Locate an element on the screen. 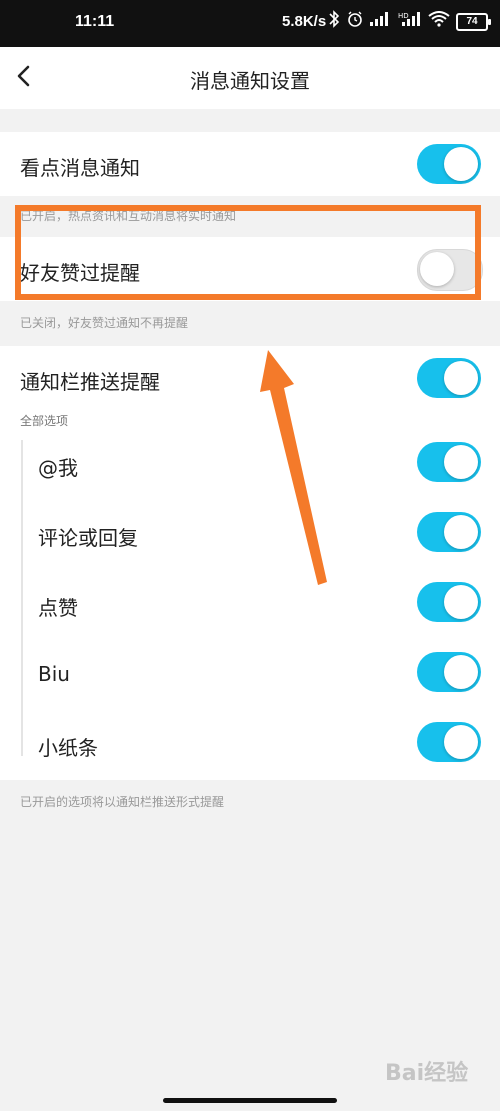  option-row-like: 点赞 is located at coordinates (262, 610).